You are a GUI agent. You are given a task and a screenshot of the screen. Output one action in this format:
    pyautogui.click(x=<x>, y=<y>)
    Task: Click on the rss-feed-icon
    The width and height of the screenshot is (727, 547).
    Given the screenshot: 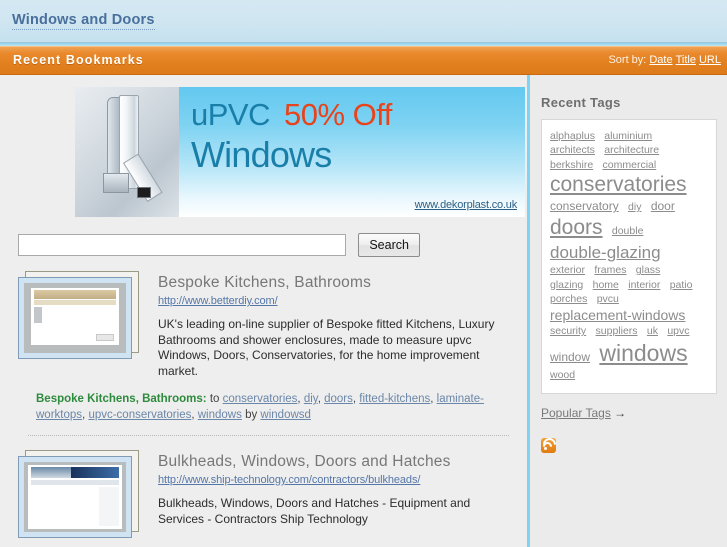 What is the action you would take?
    pyautogui.click(x=549, y=444)
    